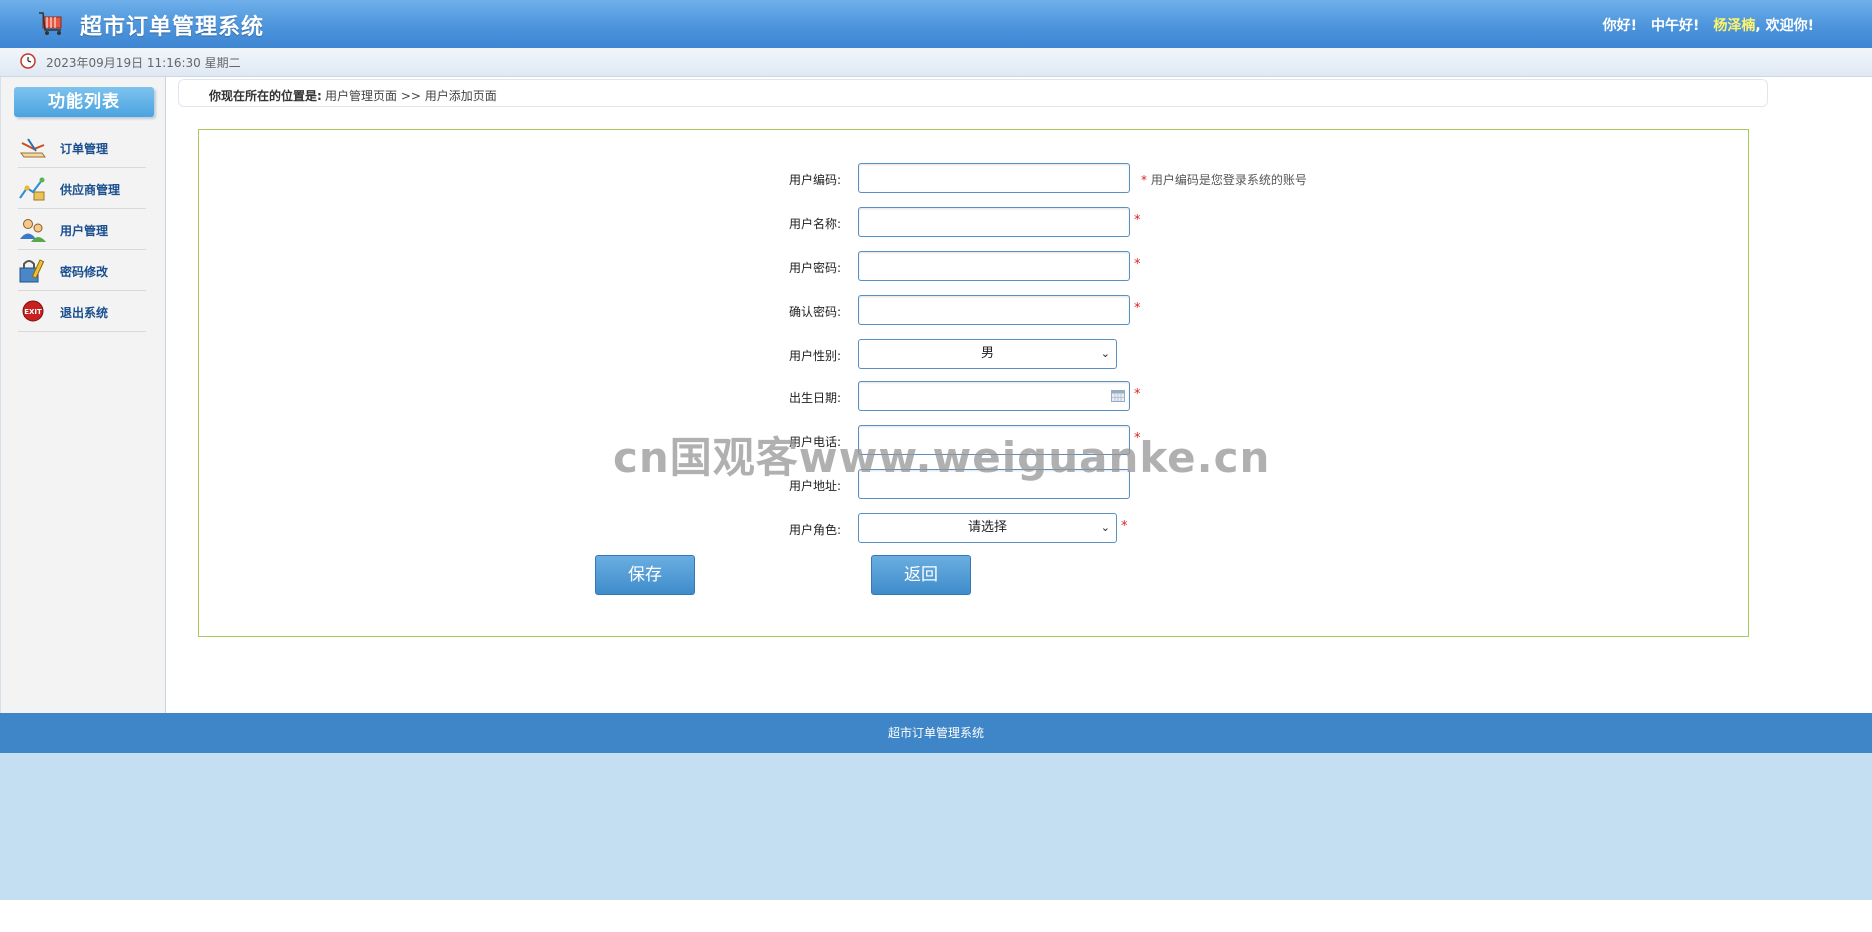 The height and width of the screenshot is (932, 1872). I want to click on sidebar-item-label: 退出系统, so click(84, 313).